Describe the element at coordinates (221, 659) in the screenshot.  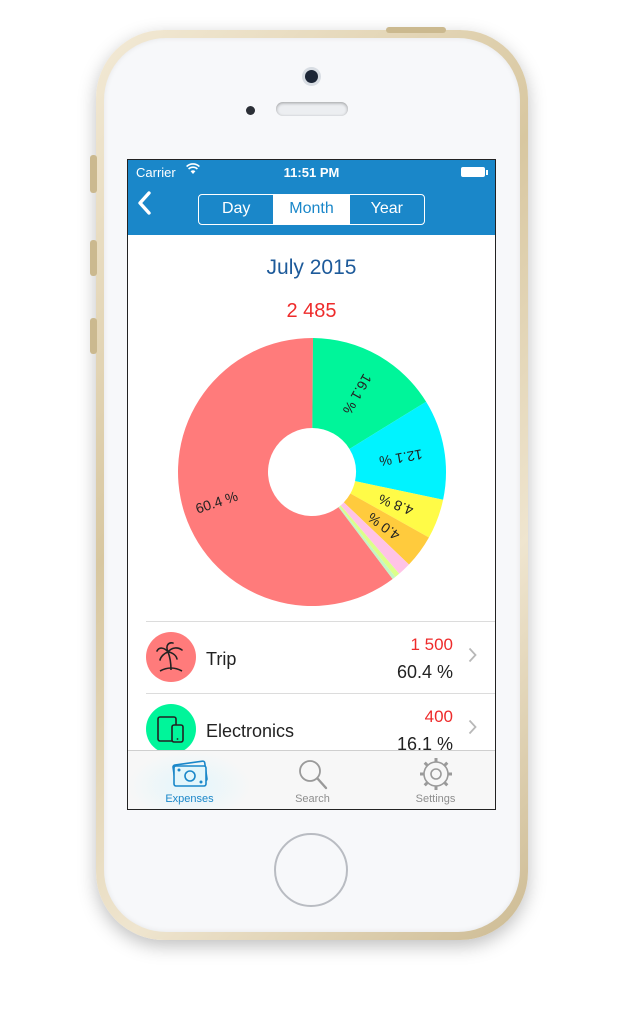
I see `category-name: Trip` at that location.